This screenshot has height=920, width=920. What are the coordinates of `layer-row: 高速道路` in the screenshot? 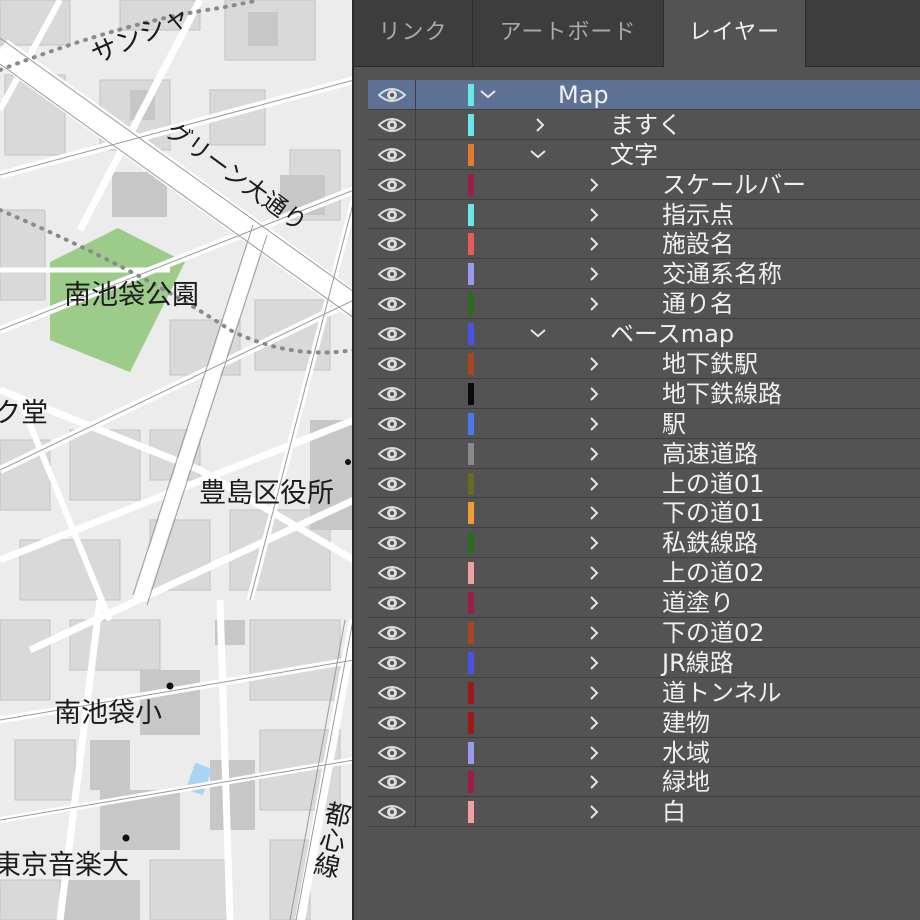 It's located at (644, 453).